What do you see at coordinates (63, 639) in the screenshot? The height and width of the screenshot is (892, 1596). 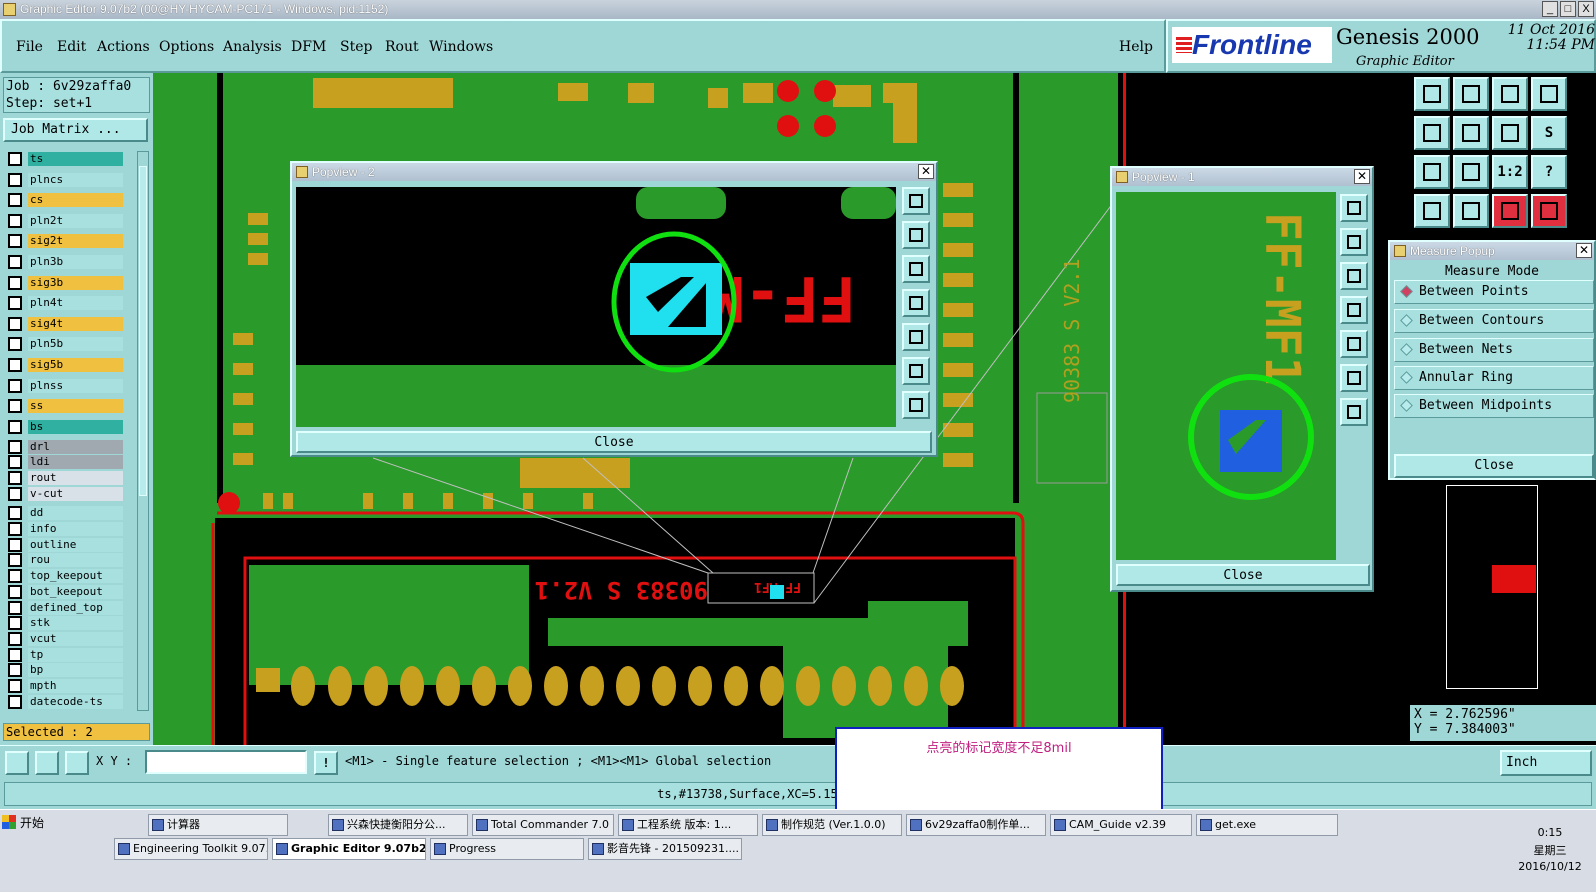 I see `layer-row-vcut: vcut` at bounding box center [63, 639].